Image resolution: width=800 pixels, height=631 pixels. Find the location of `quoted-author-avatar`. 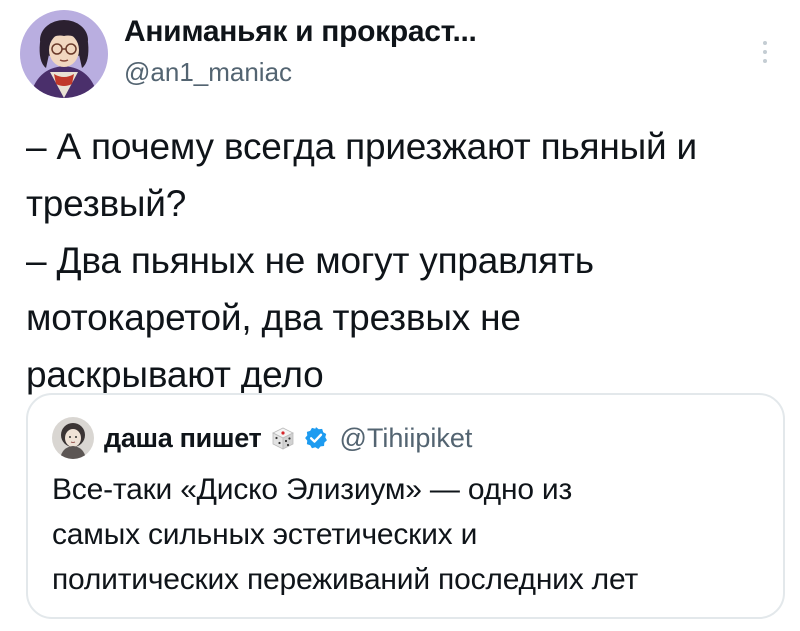

quoted-author-avatar is located at coordinates (73, 438).